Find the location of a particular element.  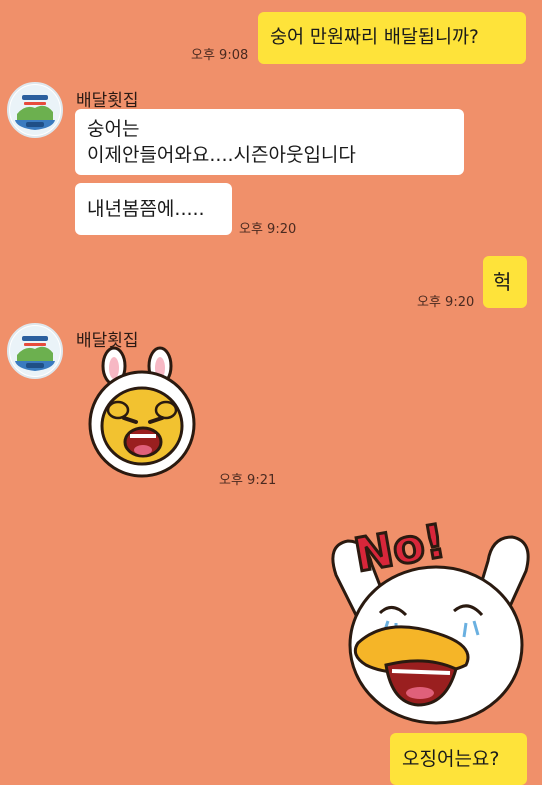

message-text-line1: 숭어는 is located at coordinates (113, 129).